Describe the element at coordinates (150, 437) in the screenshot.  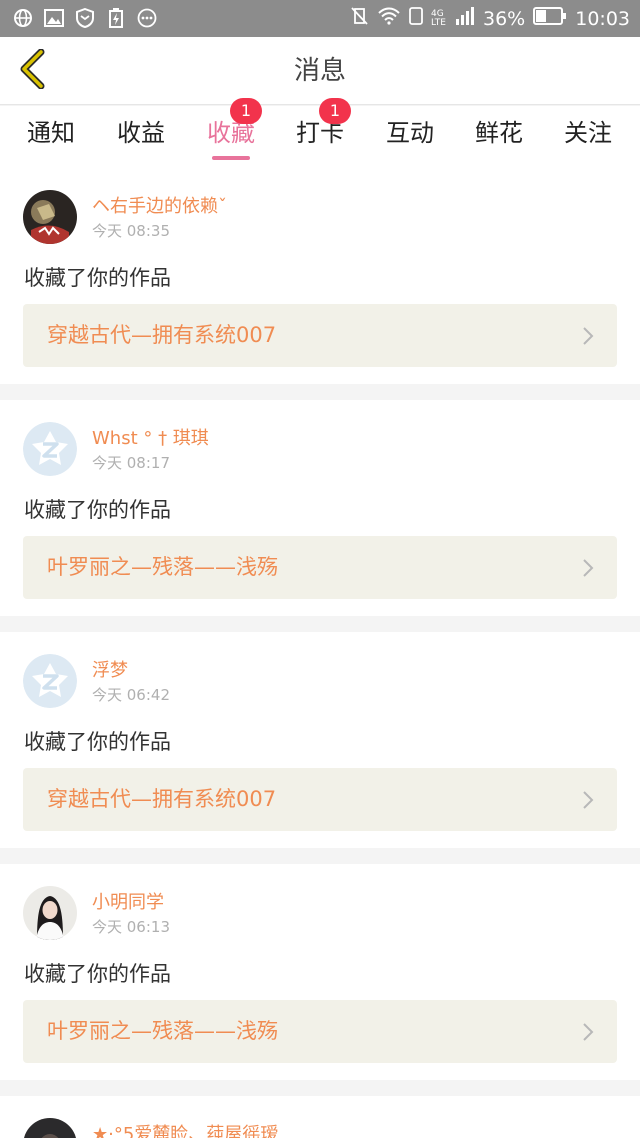
I see `user-name: Whst ° † 琪琪` at that location.